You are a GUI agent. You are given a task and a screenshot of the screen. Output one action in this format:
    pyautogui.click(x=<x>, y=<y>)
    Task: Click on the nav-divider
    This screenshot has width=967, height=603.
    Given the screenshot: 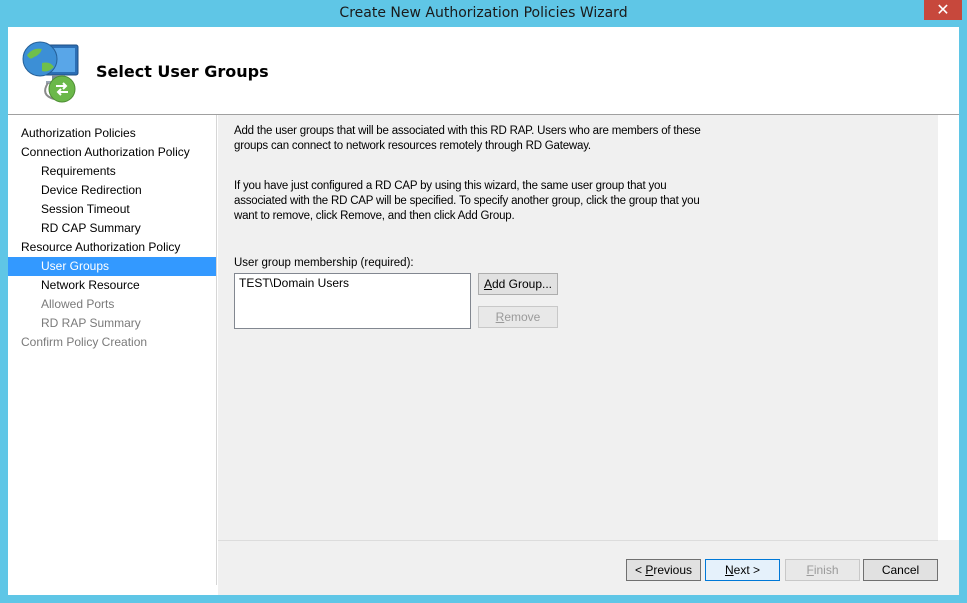 What is the action you would take?
    pyautogui.click(x=216, y=350)
    